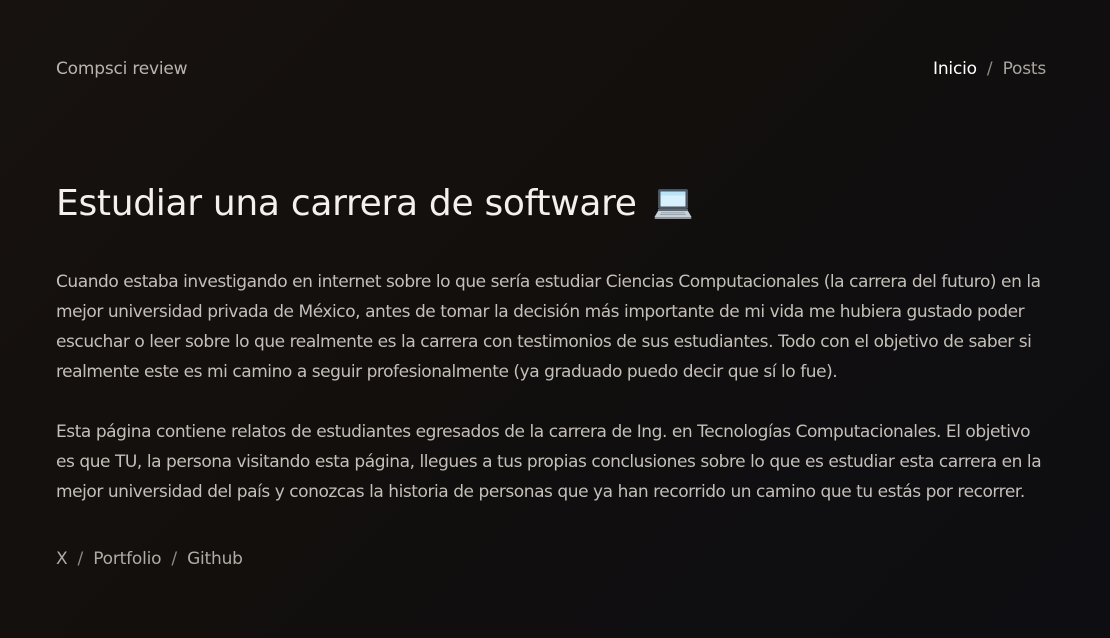  Describe the element at coordinates (346, 203) in the screenshot. I see `page-title-text: Estudiar una carrera de software` at that location.